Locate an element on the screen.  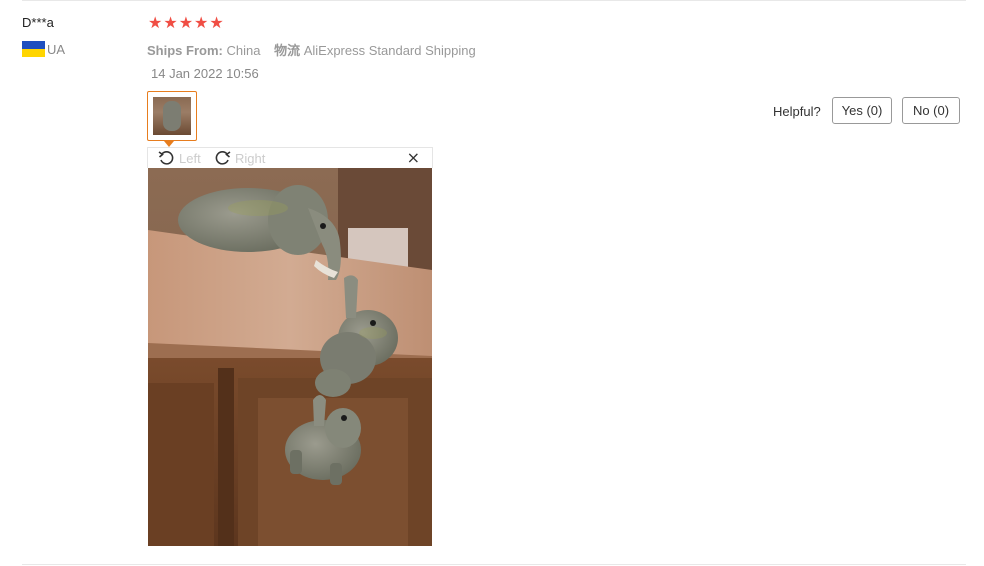
rotate-right-button: Right is located at coordinates (239, 158).